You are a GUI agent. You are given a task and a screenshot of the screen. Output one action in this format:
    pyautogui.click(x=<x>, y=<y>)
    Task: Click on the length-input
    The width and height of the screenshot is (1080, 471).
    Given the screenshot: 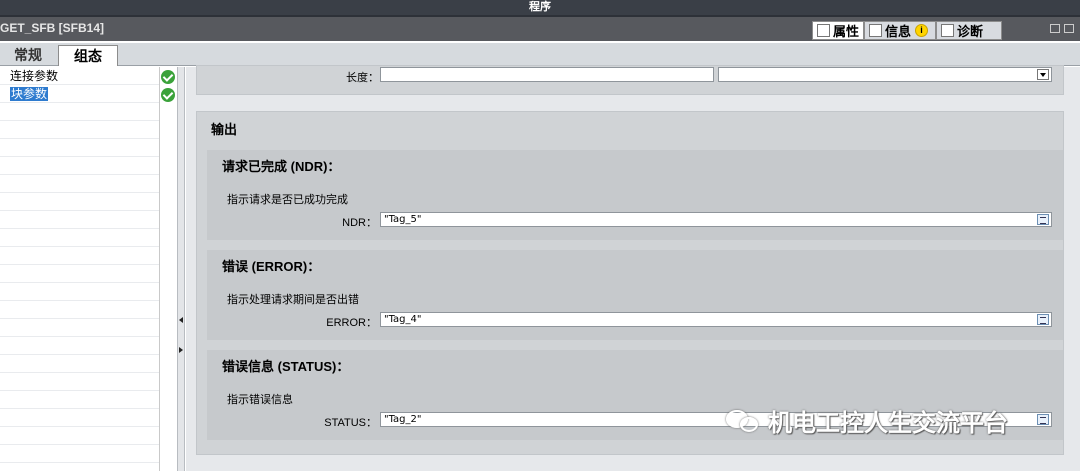 What is the action you would take?
    pyautogui.click(x=547, y=74)
    